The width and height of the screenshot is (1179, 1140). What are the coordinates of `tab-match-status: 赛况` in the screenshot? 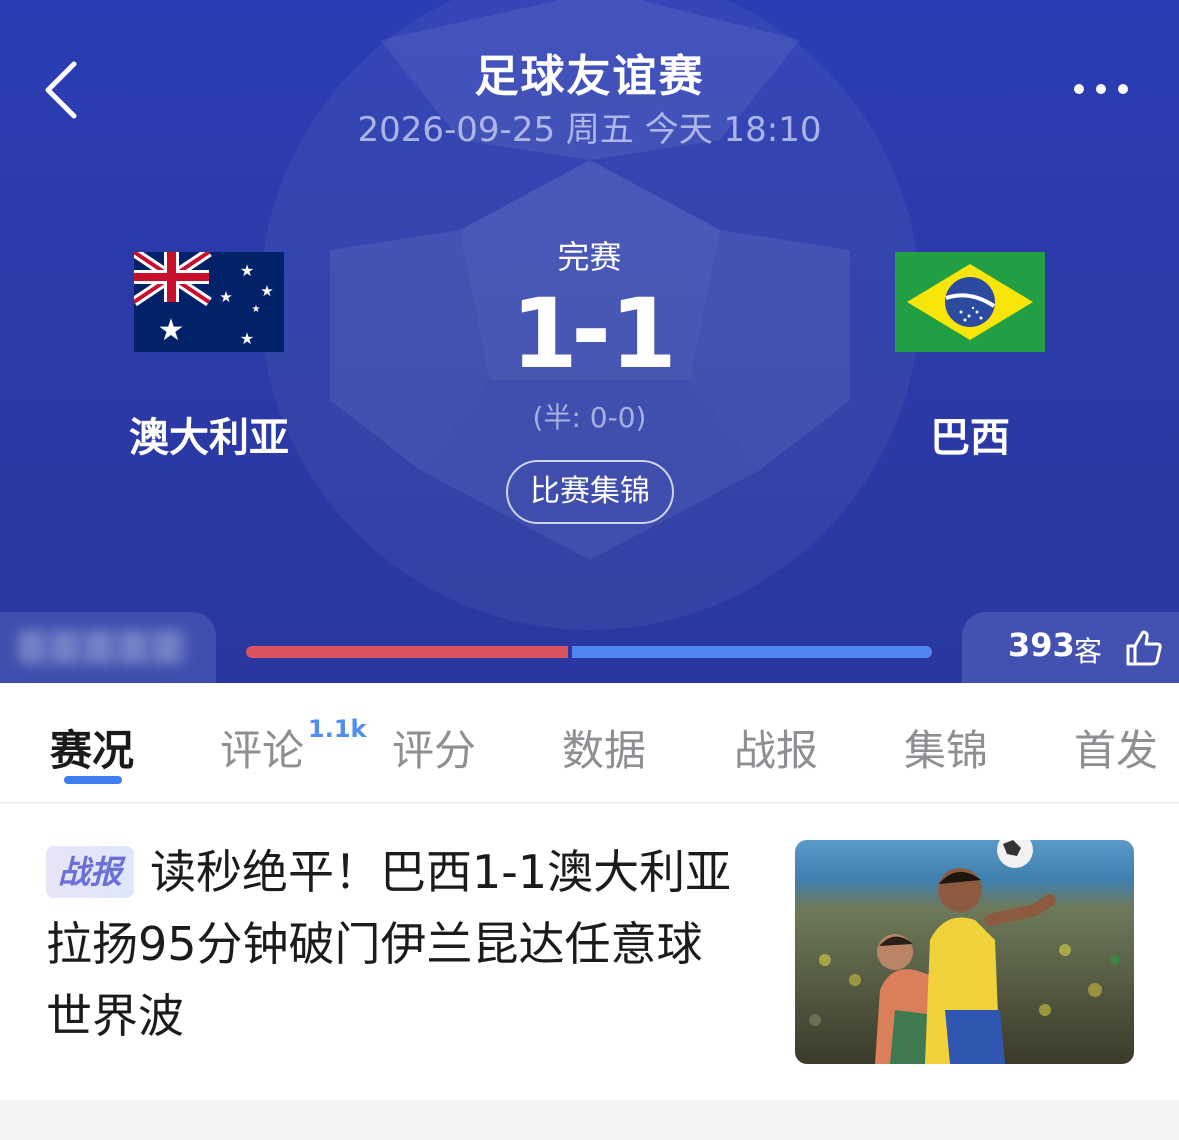 It's located at (92, 747).